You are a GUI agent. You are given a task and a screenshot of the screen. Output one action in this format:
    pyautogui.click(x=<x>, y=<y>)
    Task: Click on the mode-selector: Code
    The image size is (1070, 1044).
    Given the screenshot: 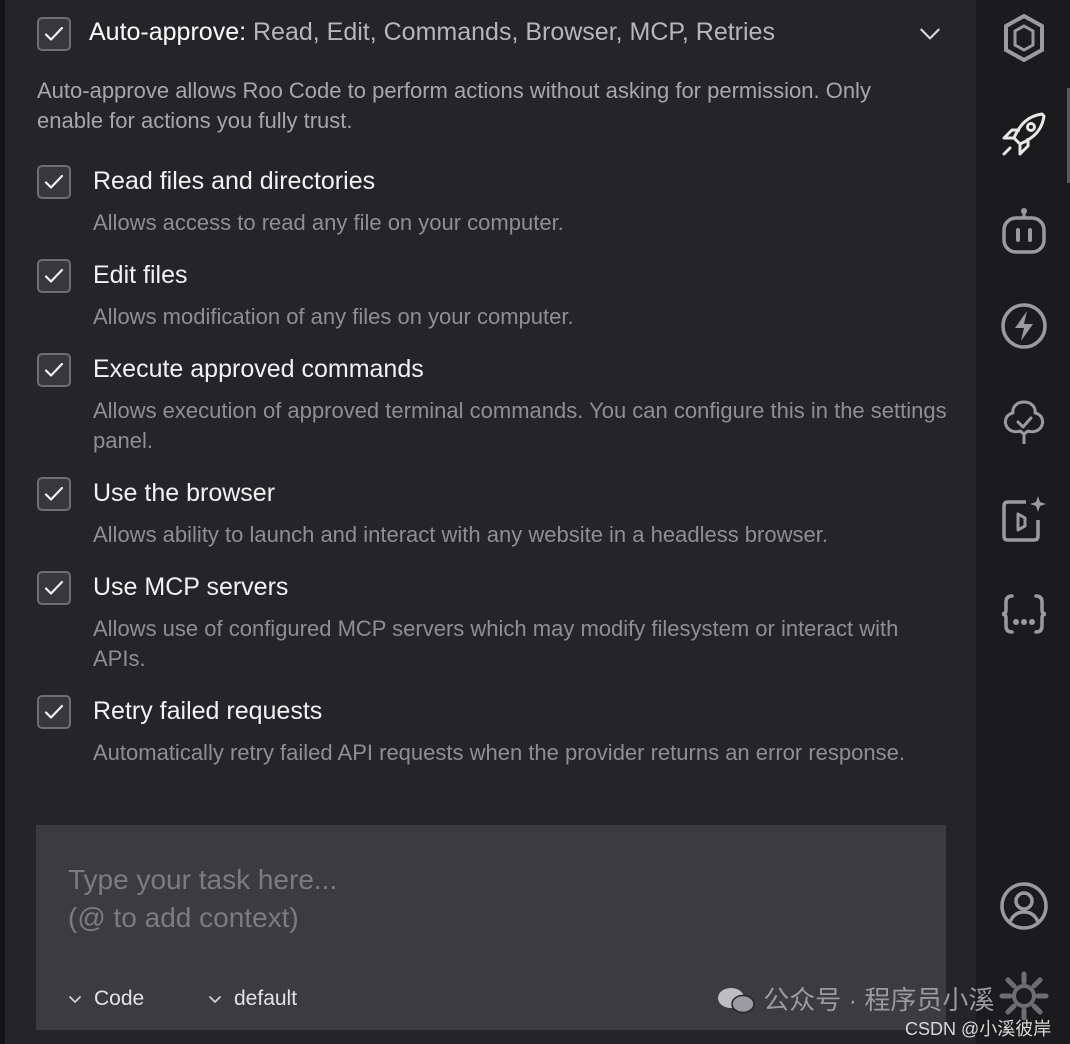 What is the action you would take?
    pyautogui.click(x=106, y=999)
    